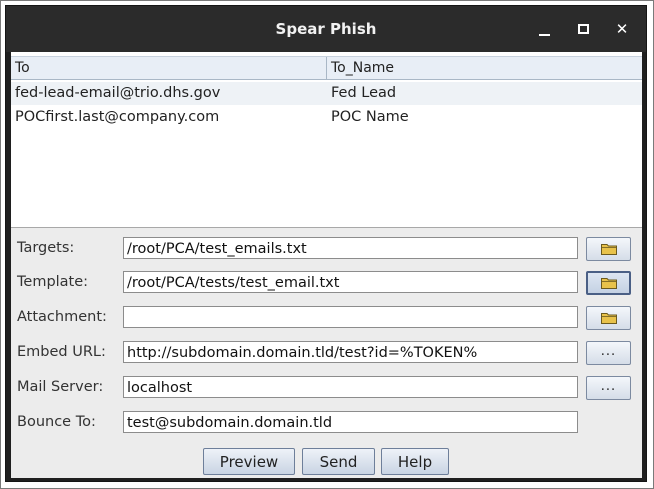  I want to click on targets-input: /root/PCA/test_emails.txt, so click(350, 248).